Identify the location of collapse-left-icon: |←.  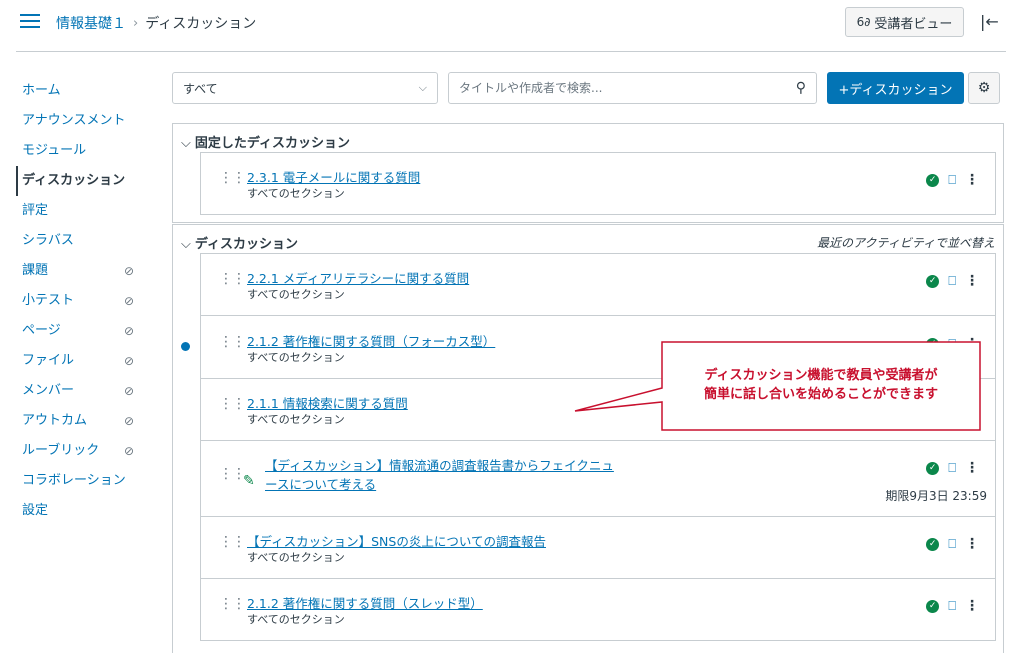
(989, 21).